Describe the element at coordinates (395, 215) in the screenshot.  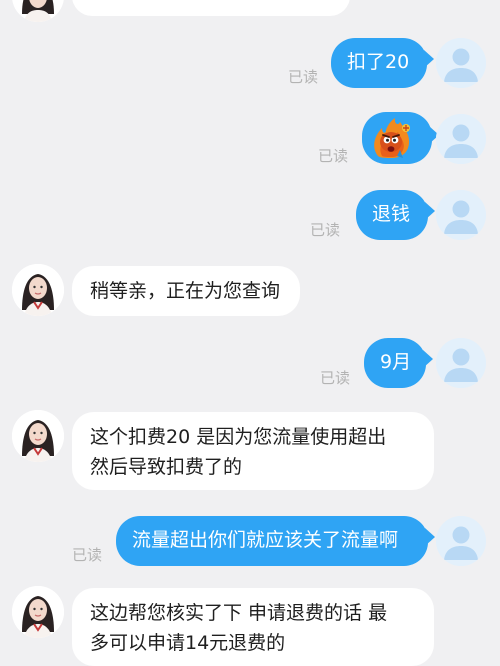
I see `message-bubble-outgoing: 退钱` at that location.